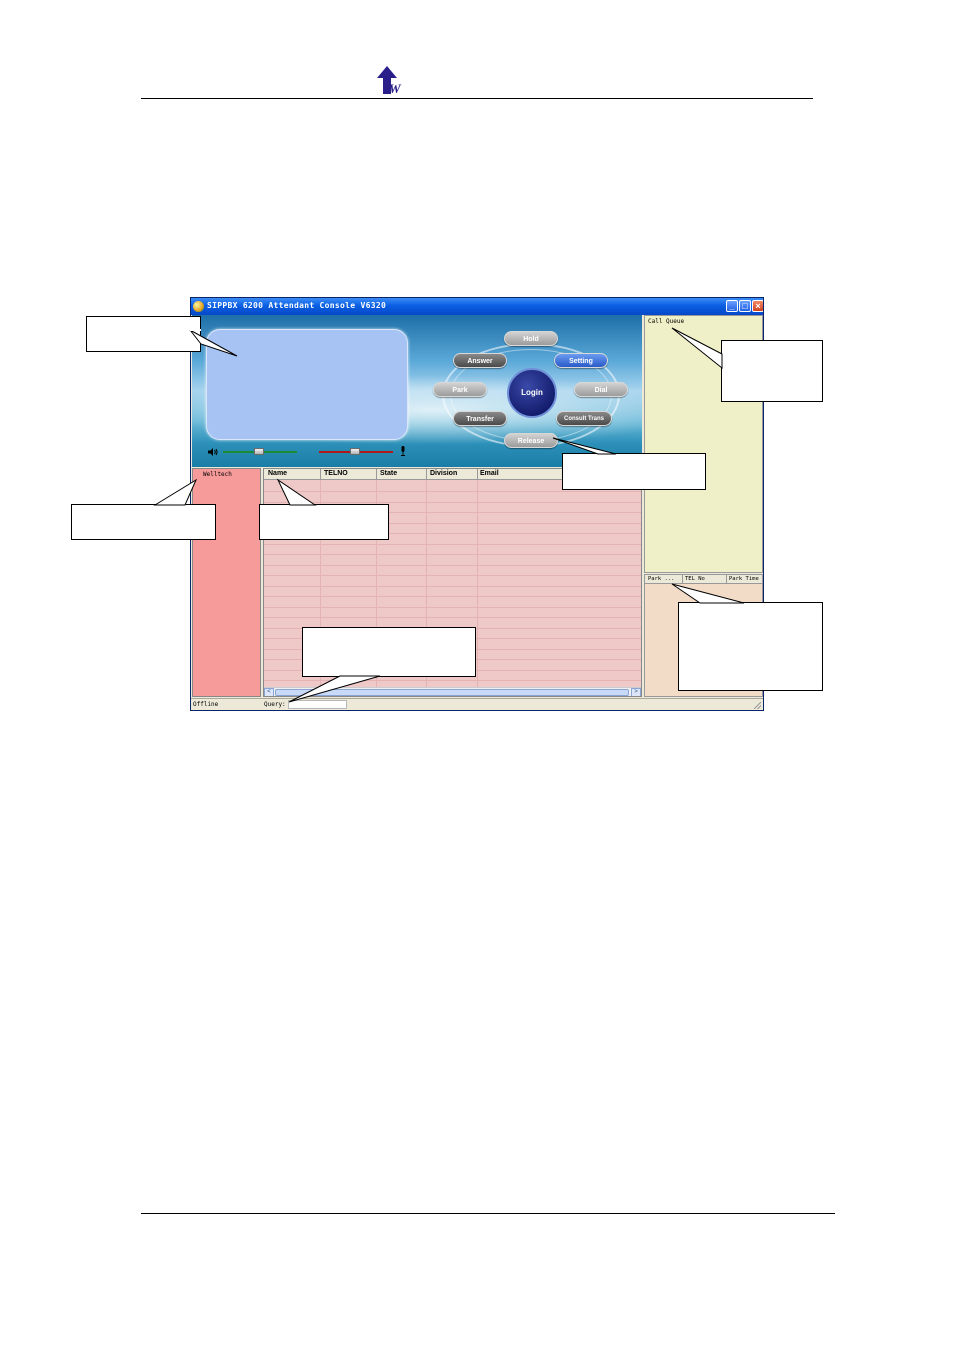 This screenshot has height=1350, width=954. I want to click on park-time-col-header: Park Time, so click(744, 579).